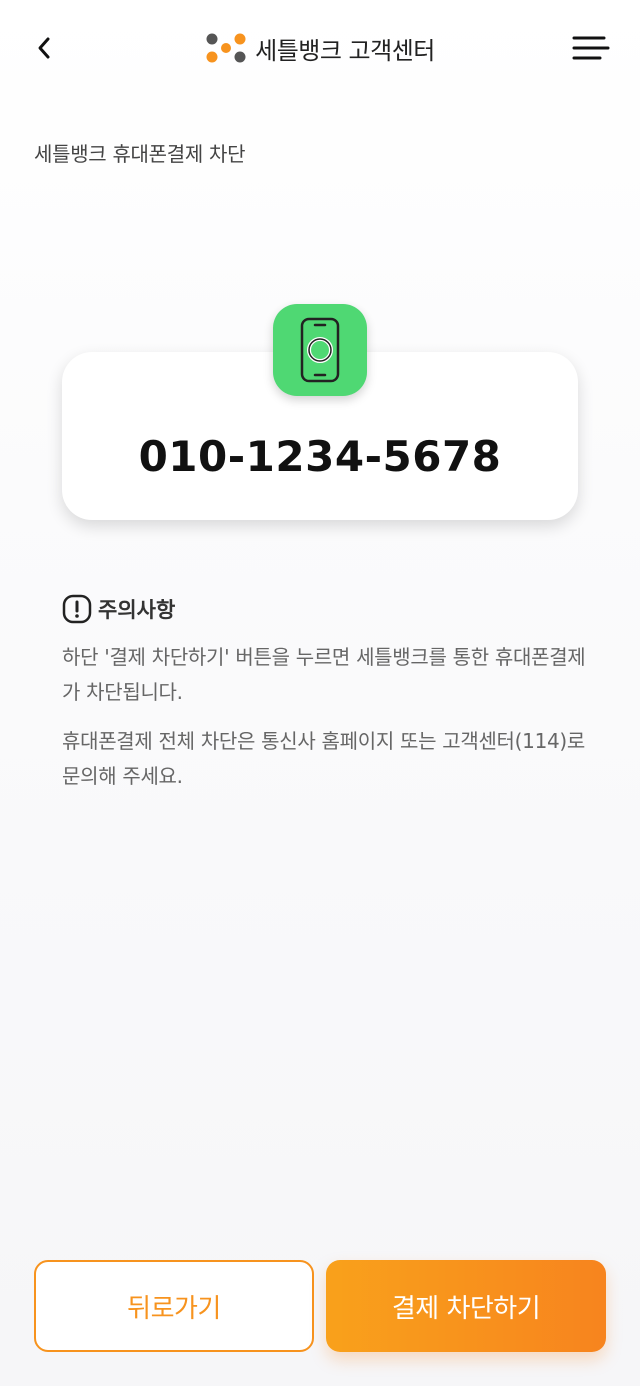 The height and width of the screenshot is (1386, 640). Describe the element at coordinates (77, 609) in the screenshot. I see `exclamation-circle-icon` at that location.